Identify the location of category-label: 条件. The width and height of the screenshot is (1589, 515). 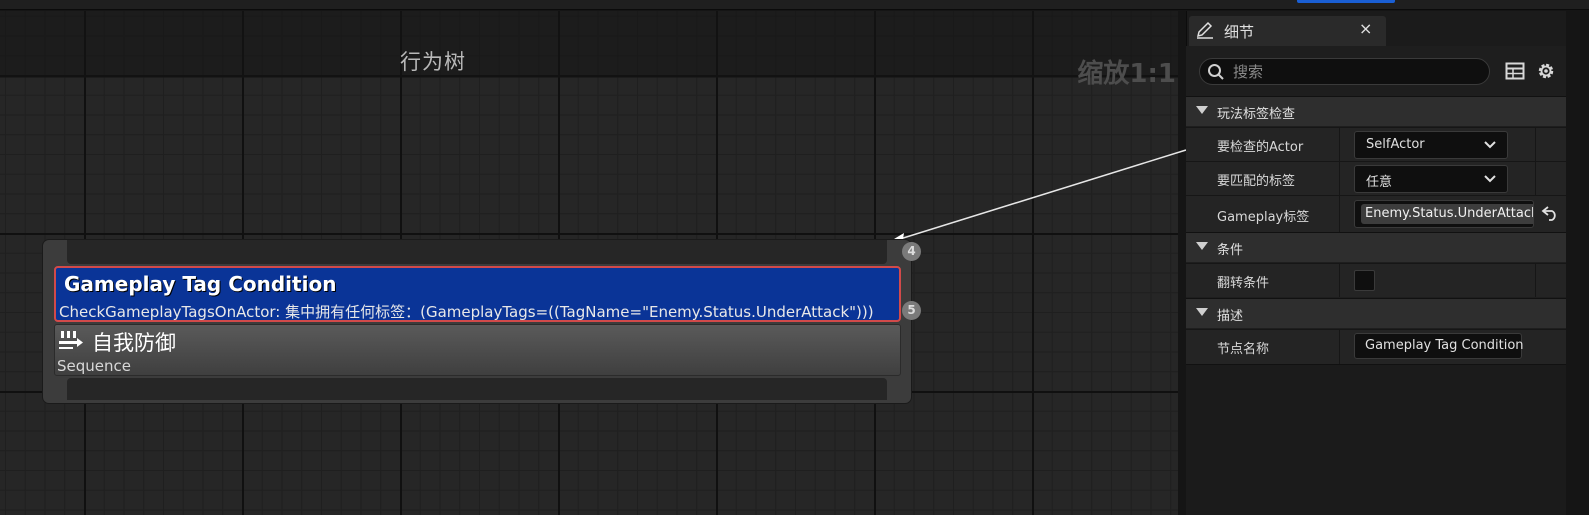
(1230, 250).